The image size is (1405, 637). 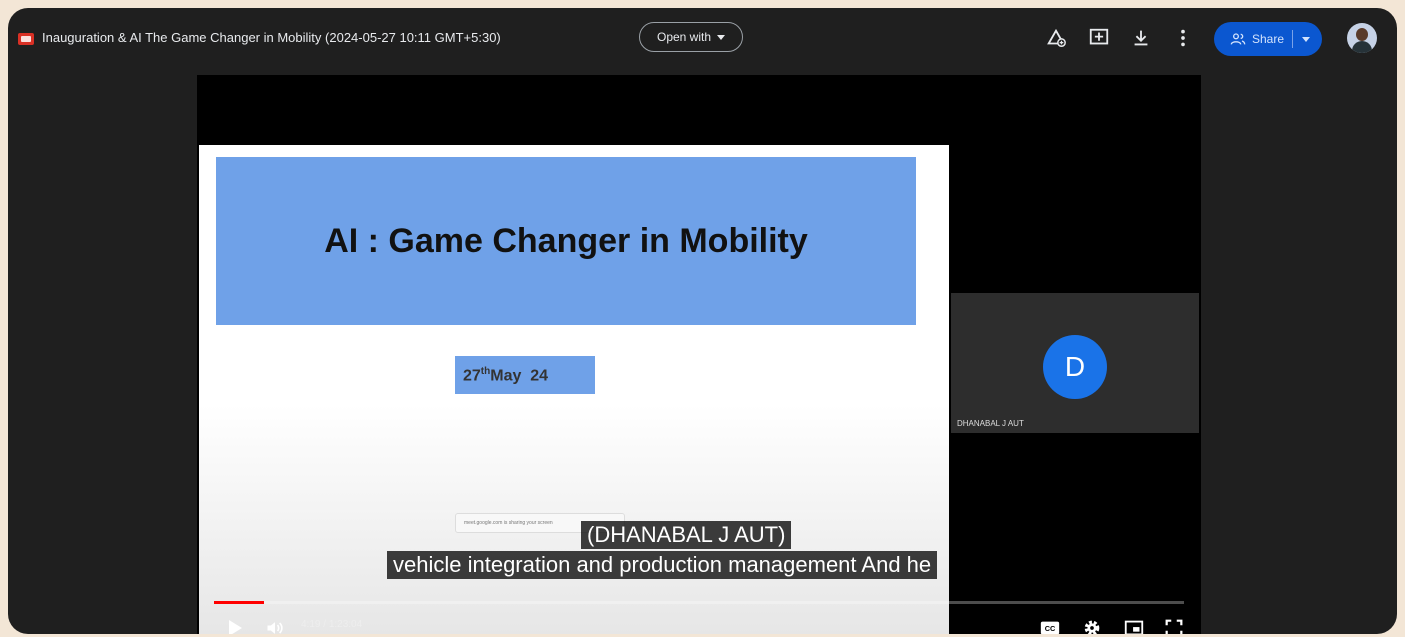 I want to click on open-with-button: Open with, so click(x=691, y=37).